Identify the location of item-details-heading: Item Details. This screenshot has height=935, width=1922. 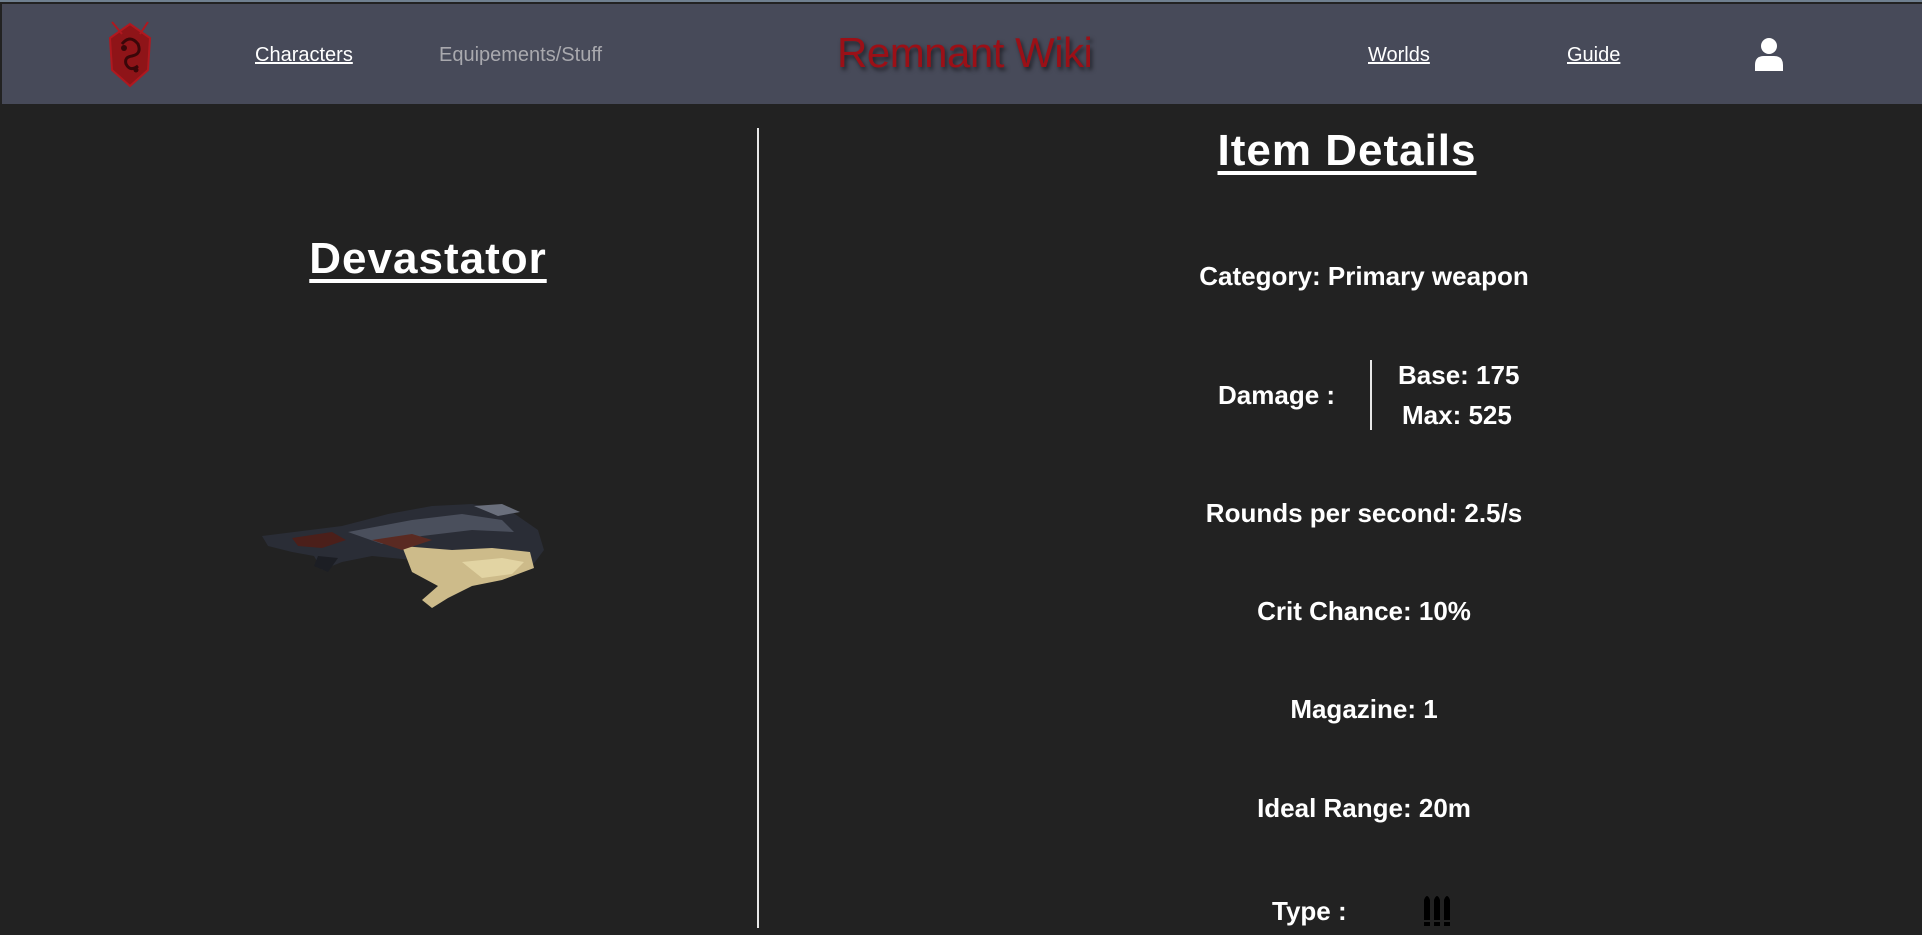
(1347, 150).